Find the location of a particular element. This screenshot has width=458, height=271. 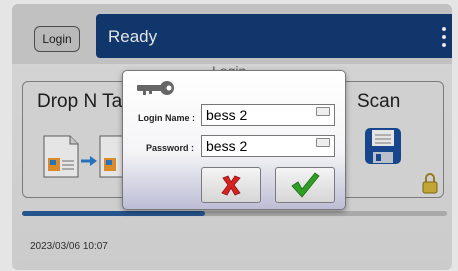

cross-icon is located at coordinates (231, 185).